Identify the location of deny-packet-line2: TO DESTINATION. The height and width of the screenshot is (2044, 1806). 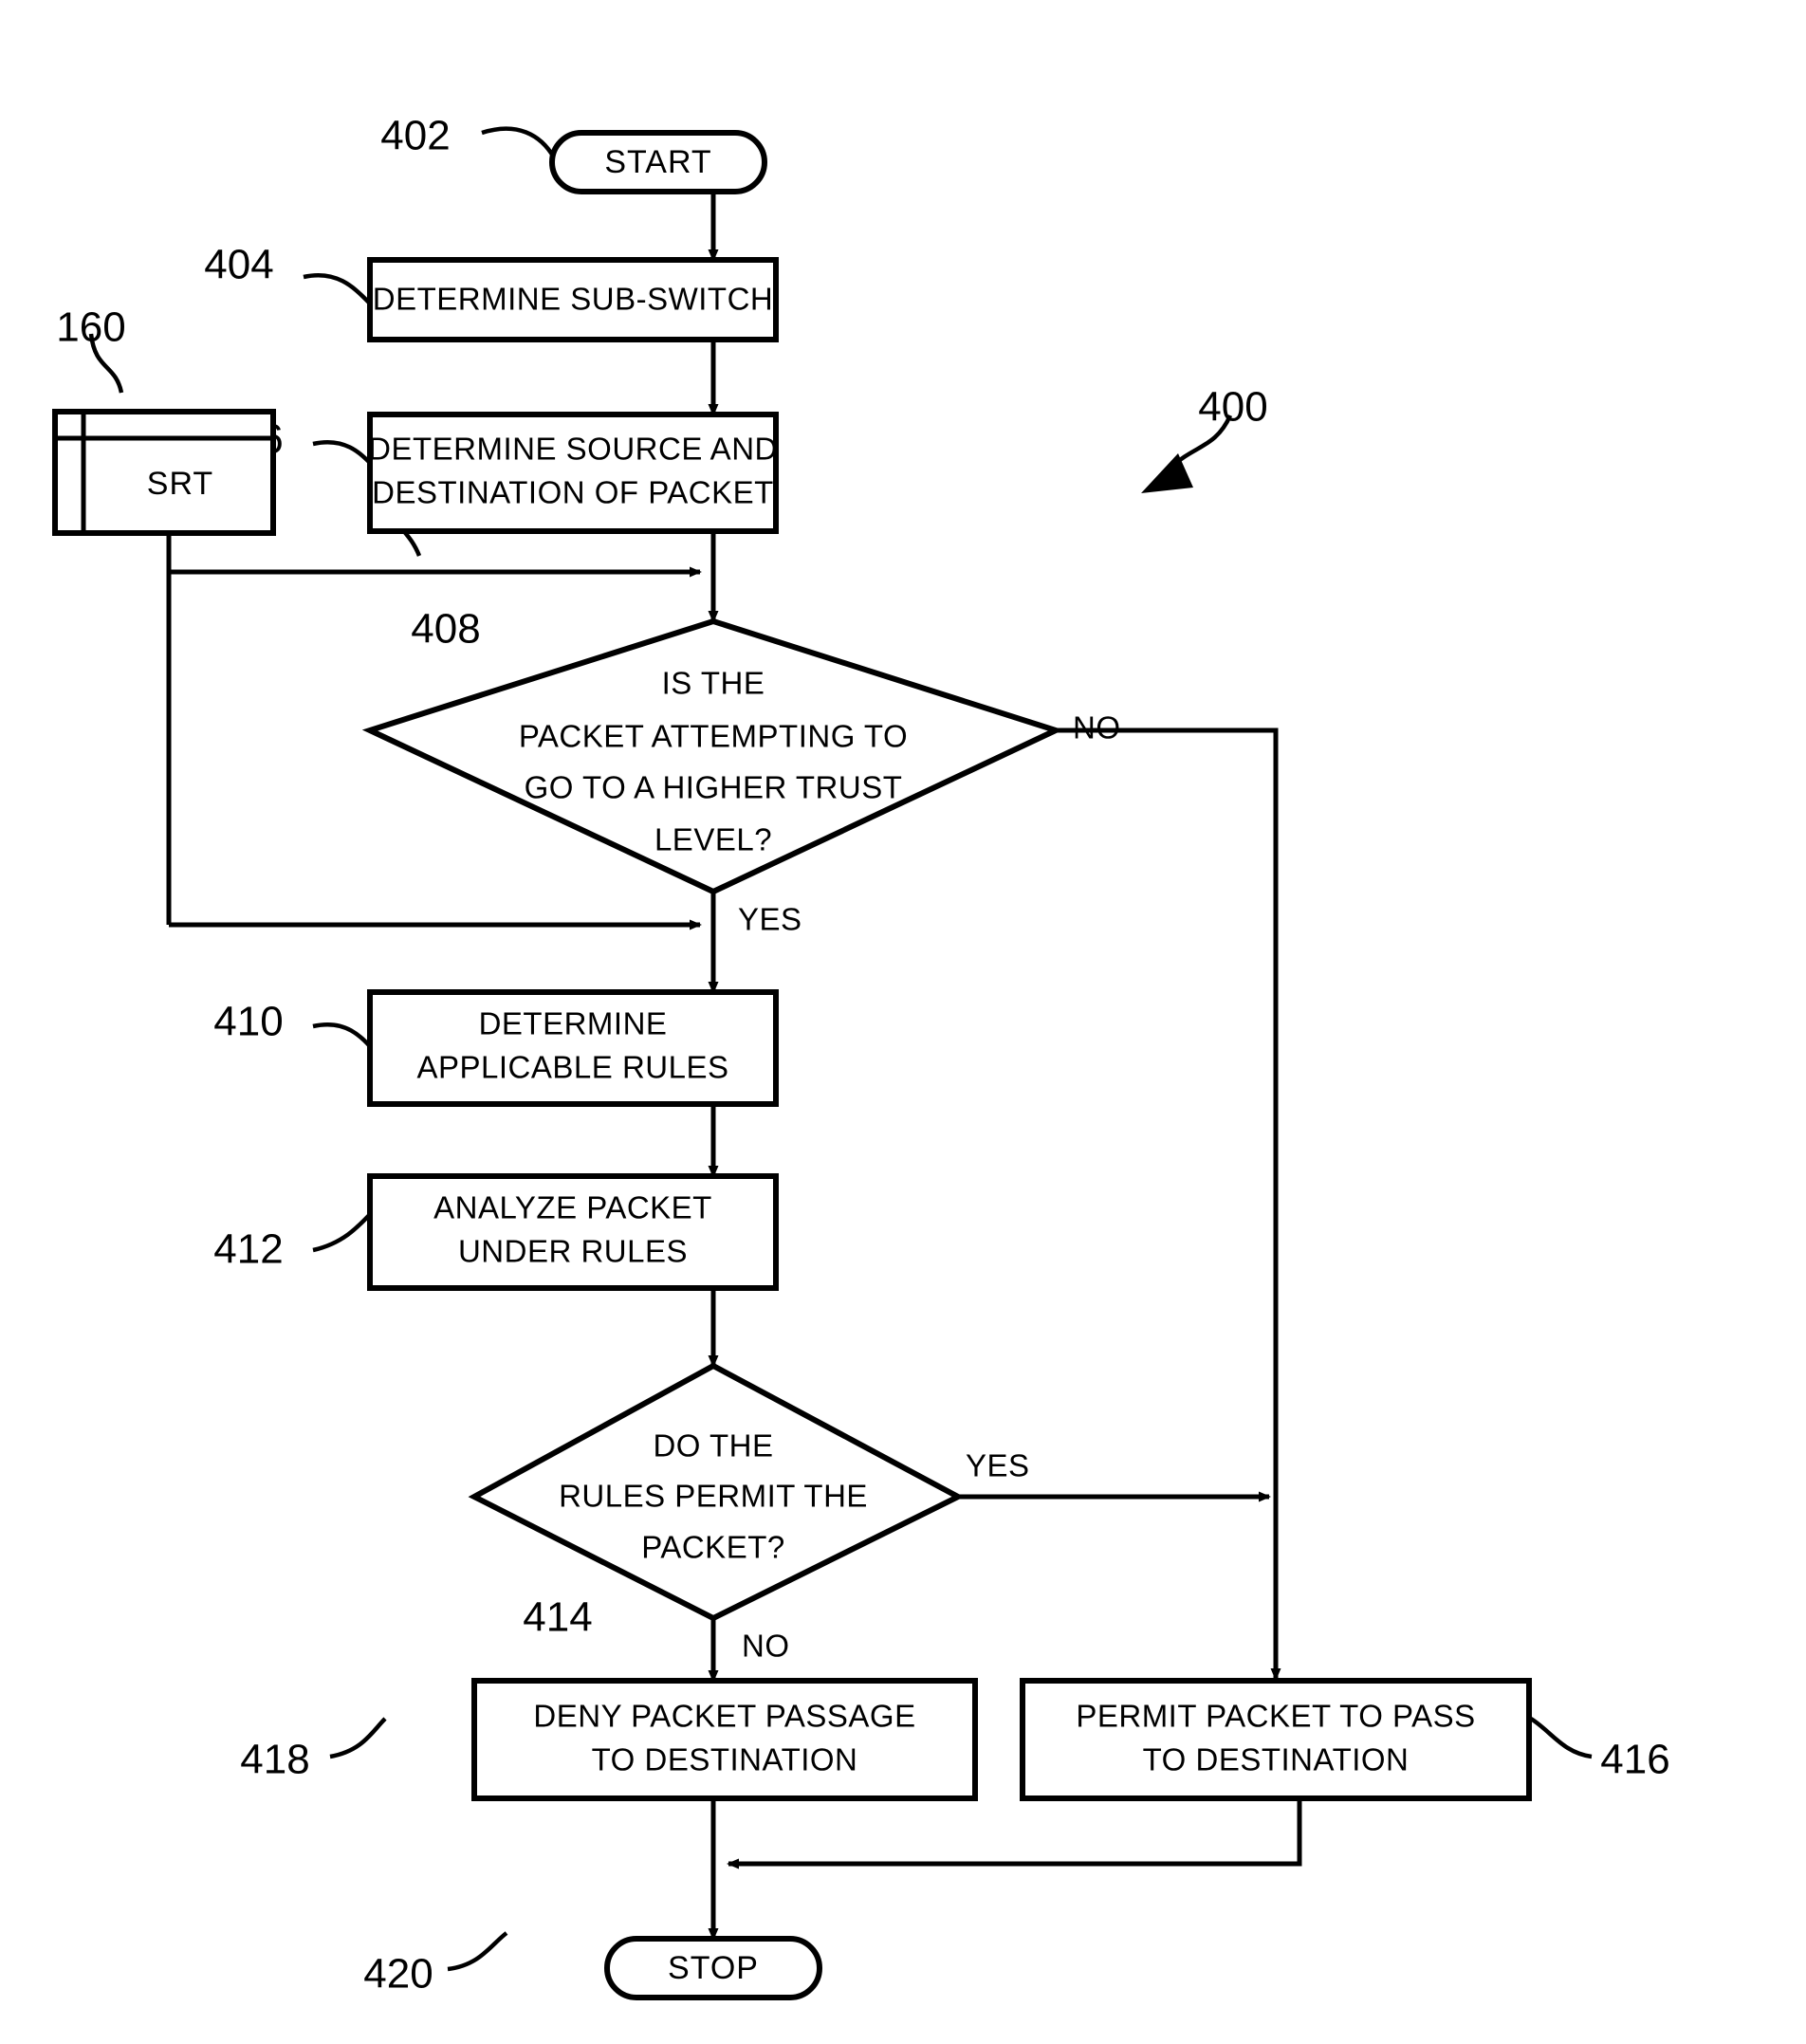
(725, 1759).